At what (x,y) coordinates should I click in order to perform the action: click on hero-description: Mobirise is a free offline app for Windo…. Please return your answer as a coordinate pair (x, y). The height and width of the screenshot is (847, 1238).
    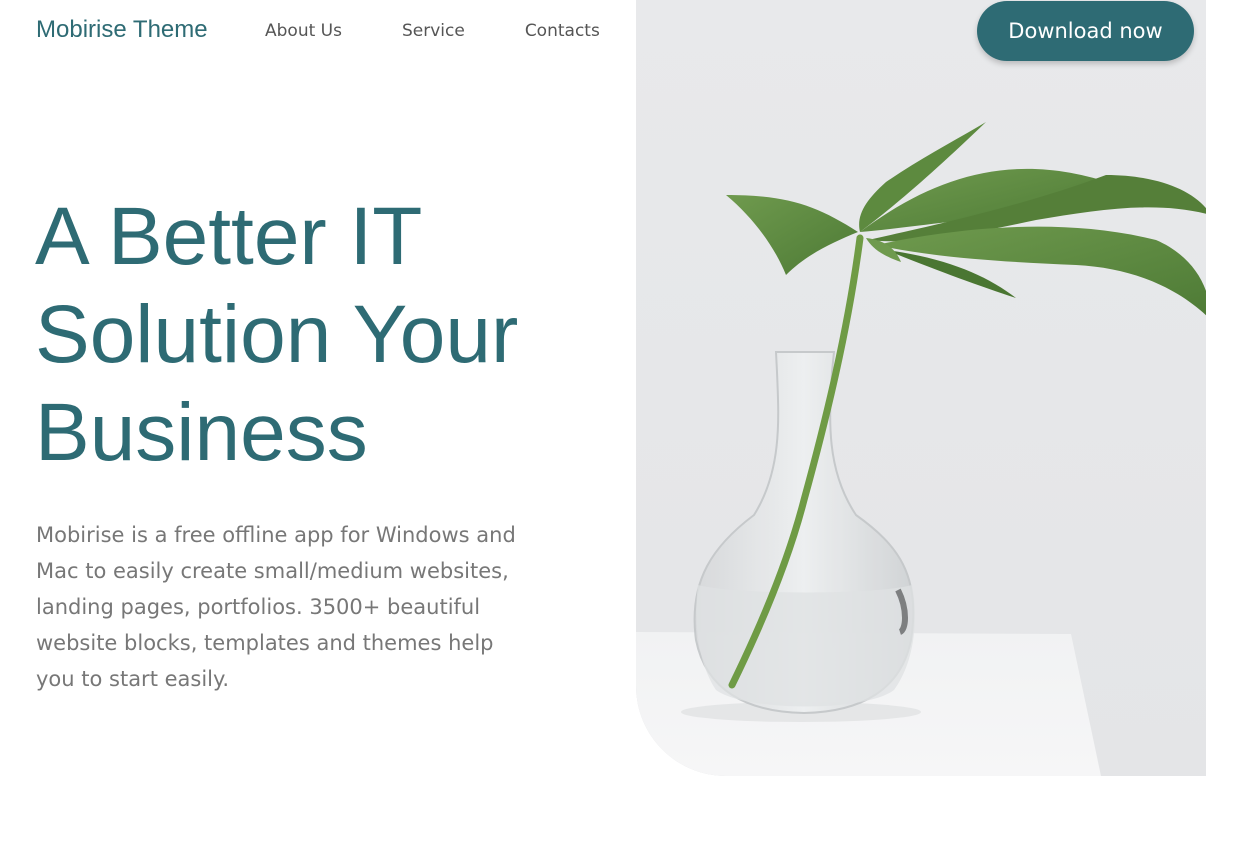
    Looking at the image, I should click on (276, 607).